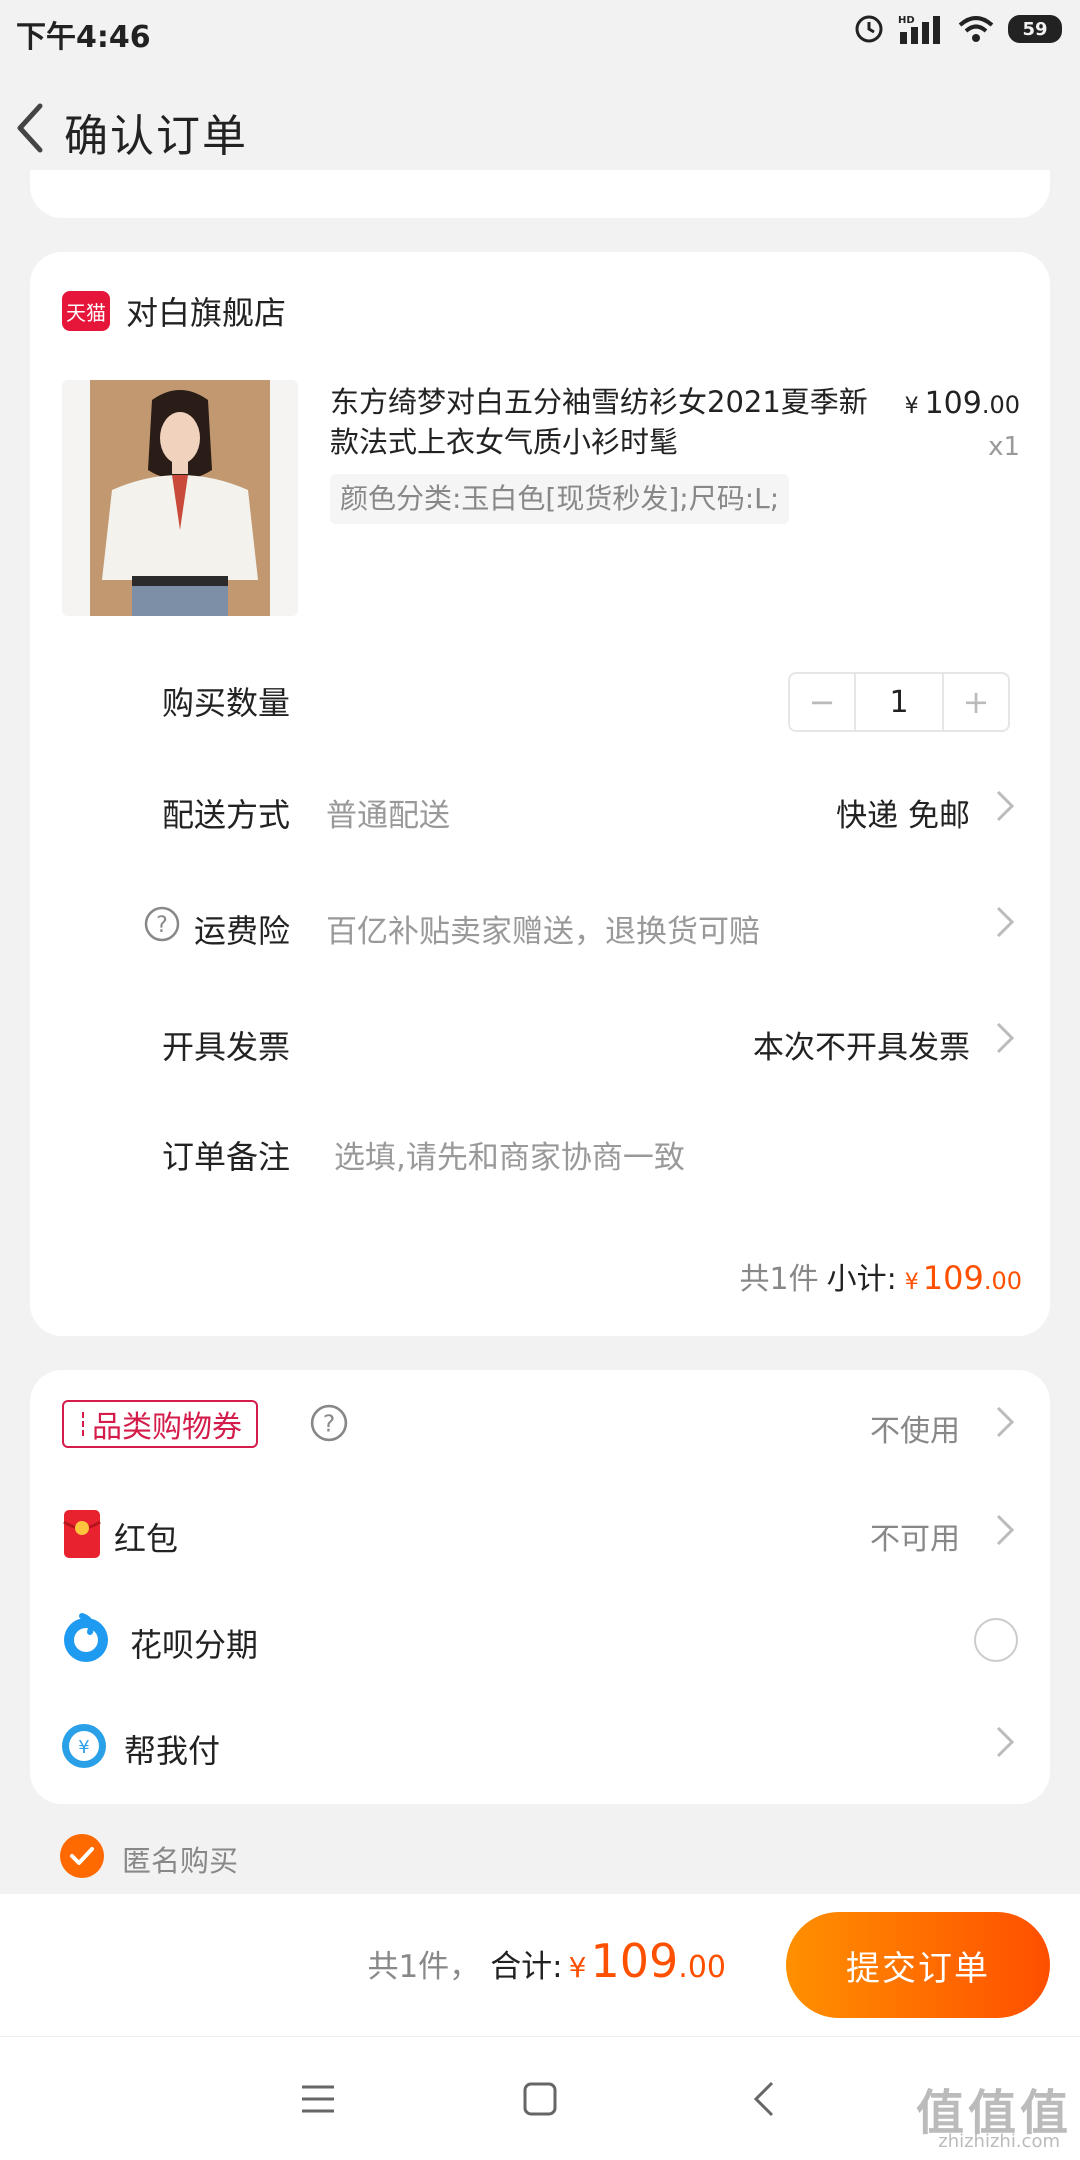  What do you see at coordinates (560, 499) in the screenshot?
I see `product-spec: 颜色分类:玉白色[现货秒发];尺码:L;` at bounding box center [560, 499].